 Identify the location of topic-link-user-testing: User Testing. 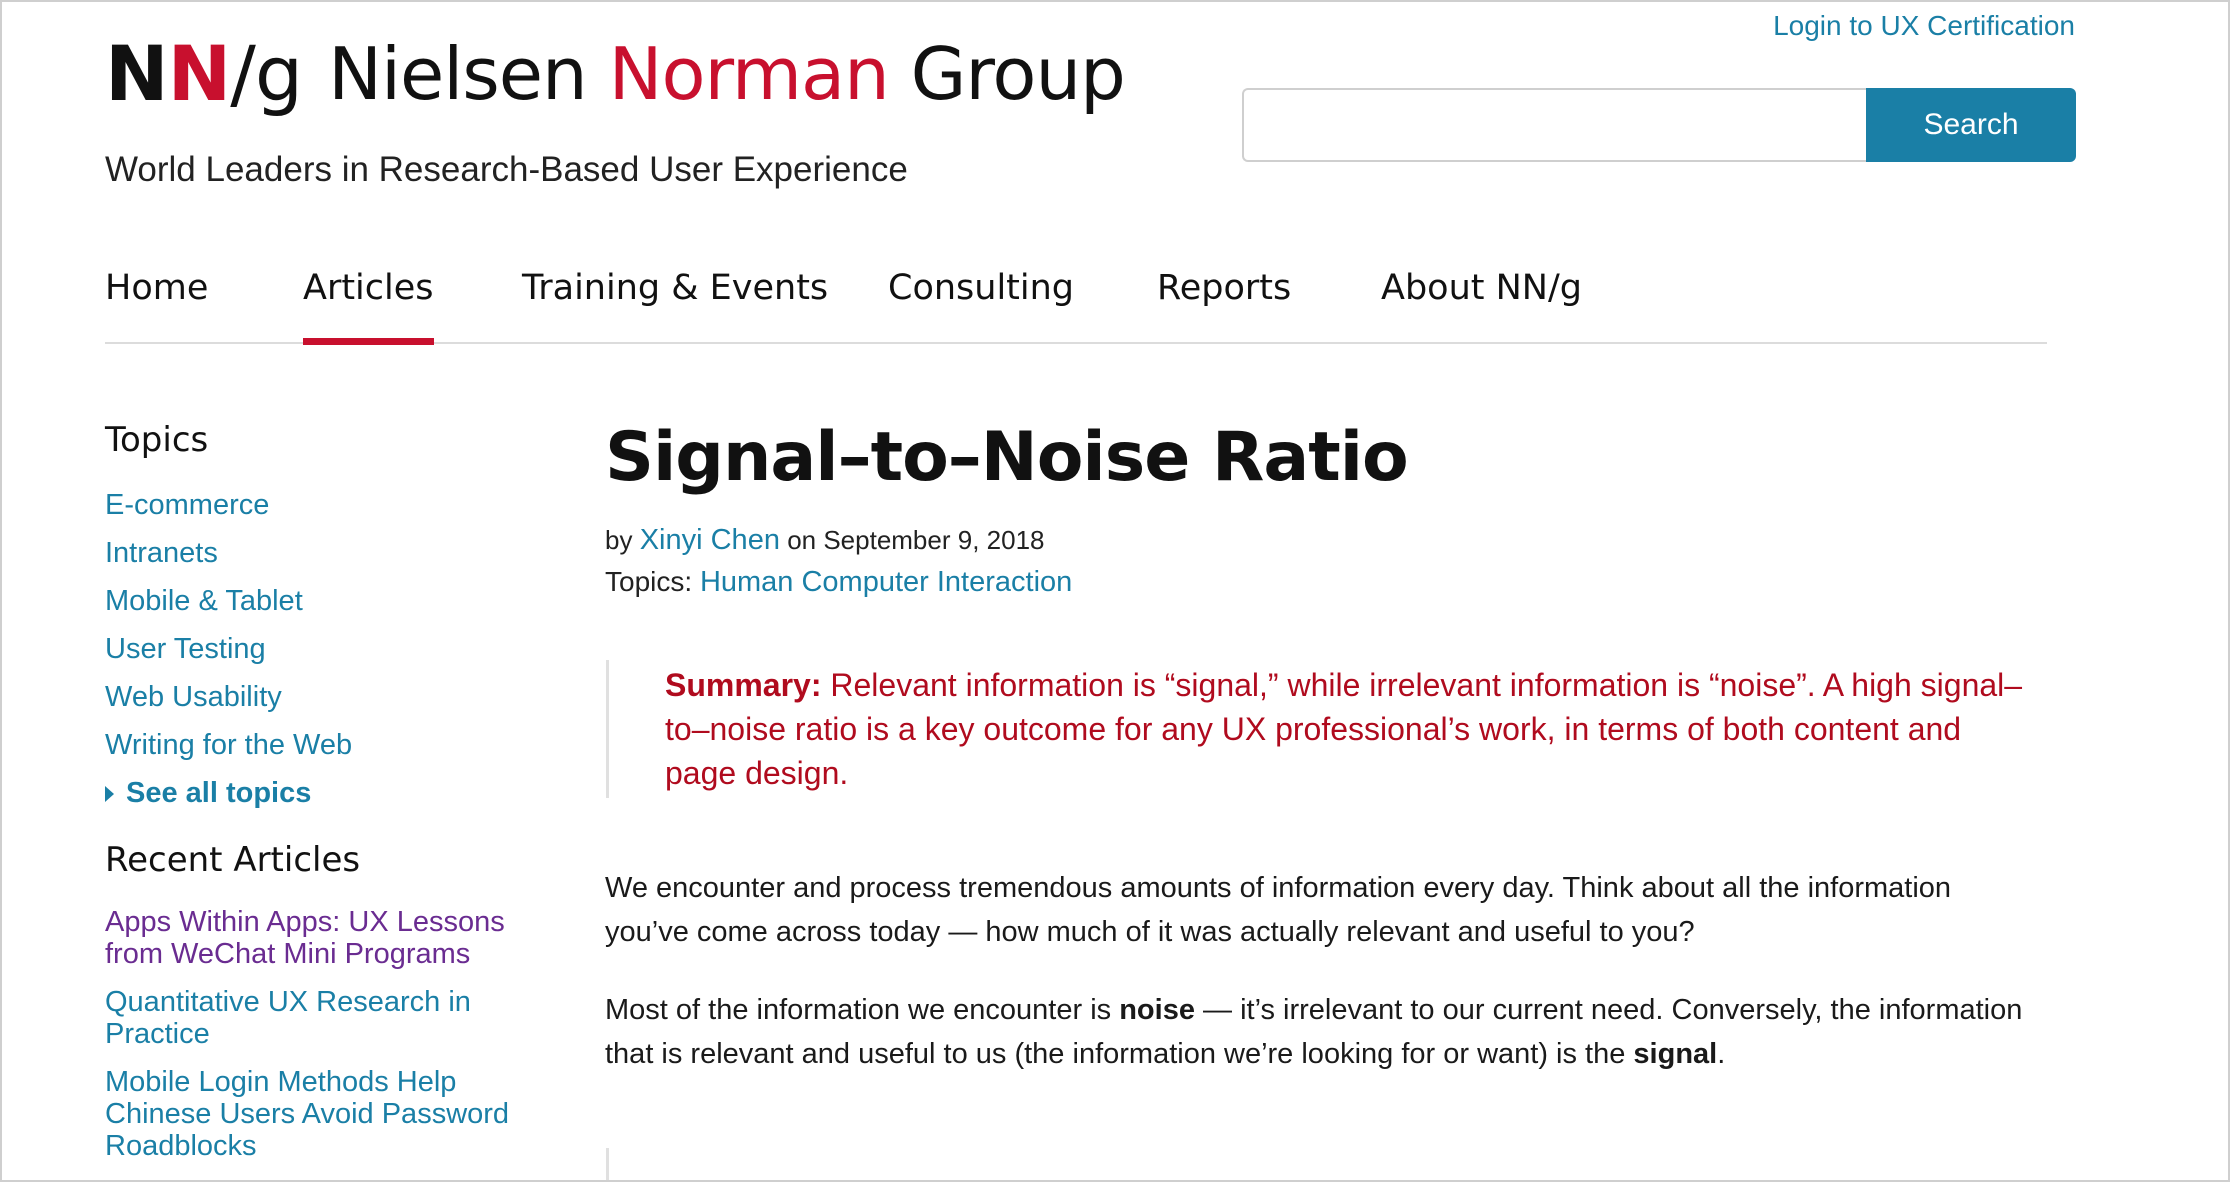
(185, 649).